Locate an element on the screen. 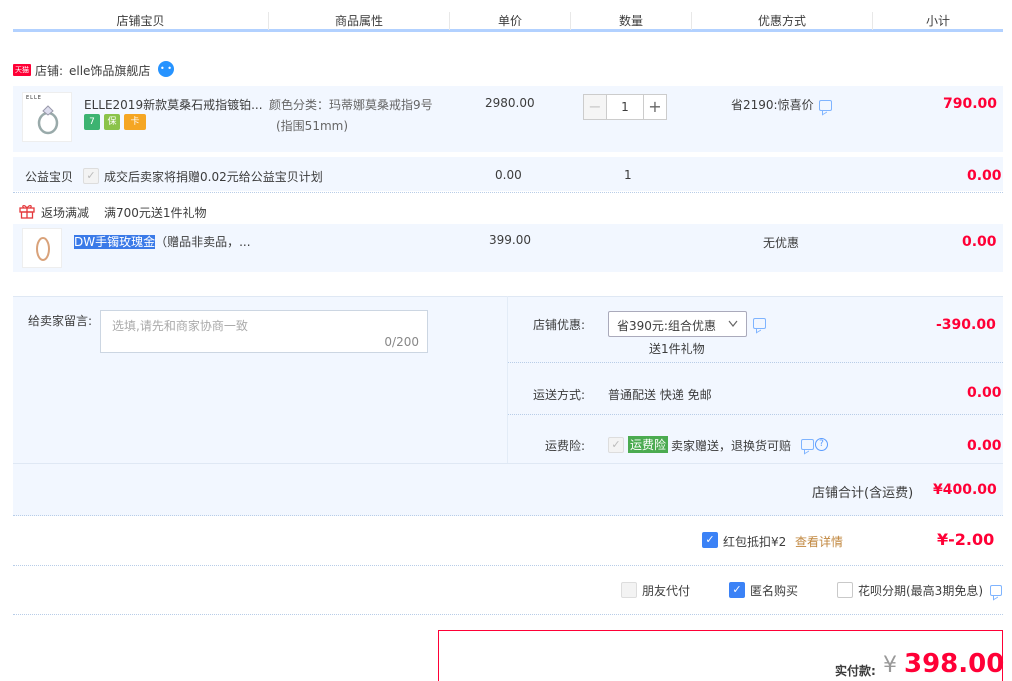 This screenshot has height=681, width=1012. promo-text: 满700元送1件礼物 is located at coordinates (155, 213).